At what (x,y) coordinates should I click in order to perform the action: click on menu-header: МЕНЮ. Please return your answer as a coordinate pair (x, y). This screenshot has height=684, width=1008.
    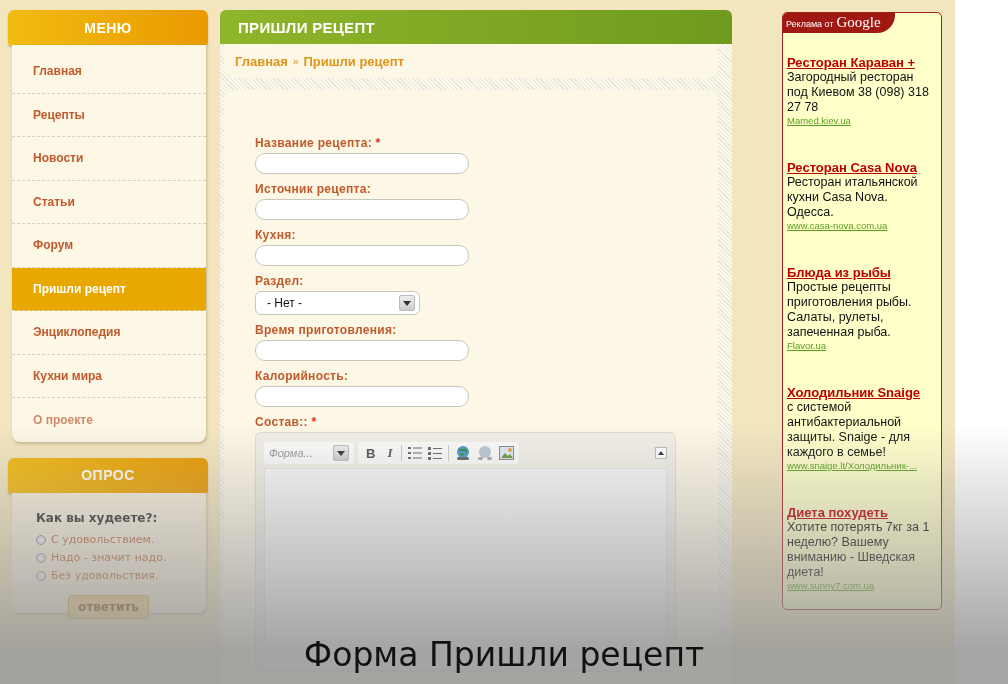
    Looking at the image, I should click on (108, 27).